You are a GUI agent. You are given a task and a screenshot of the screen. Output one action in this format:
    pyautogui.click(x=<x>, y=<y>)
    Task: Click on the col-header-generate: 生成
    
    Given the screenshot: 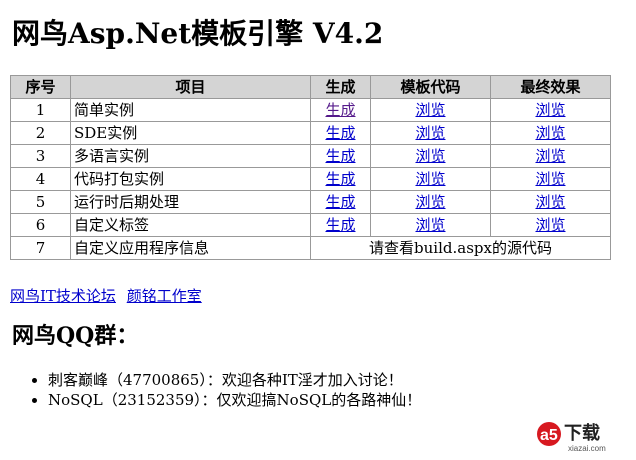 What is the action you would take?
    pyautogui.click(x=340, y=87)
    